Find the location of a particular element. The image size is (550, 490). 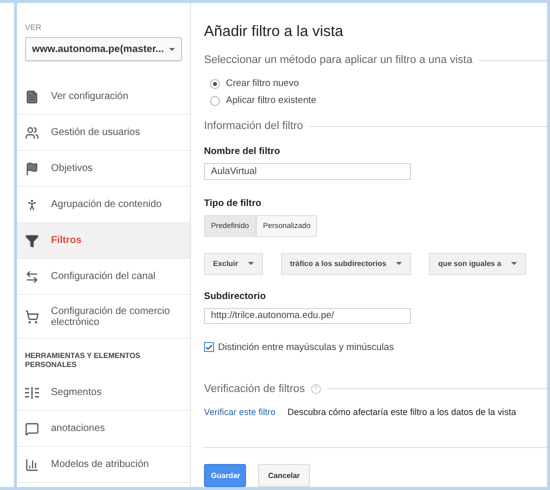

sidebar-item-label: Gestión de usuarios is located at coordinates (95, 132).